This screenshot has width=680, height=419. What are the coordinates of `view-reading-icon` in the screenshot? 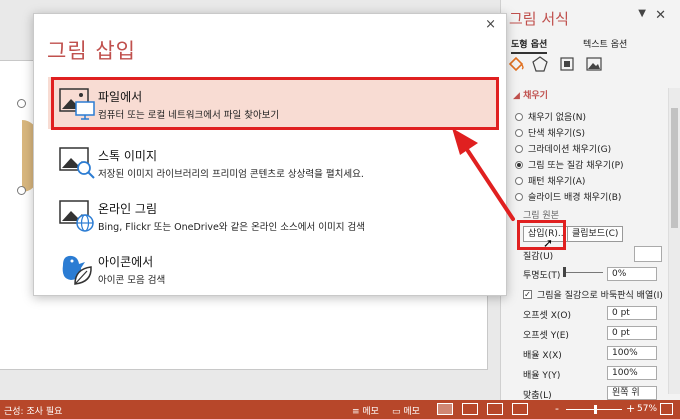 It's located at (495, 409).